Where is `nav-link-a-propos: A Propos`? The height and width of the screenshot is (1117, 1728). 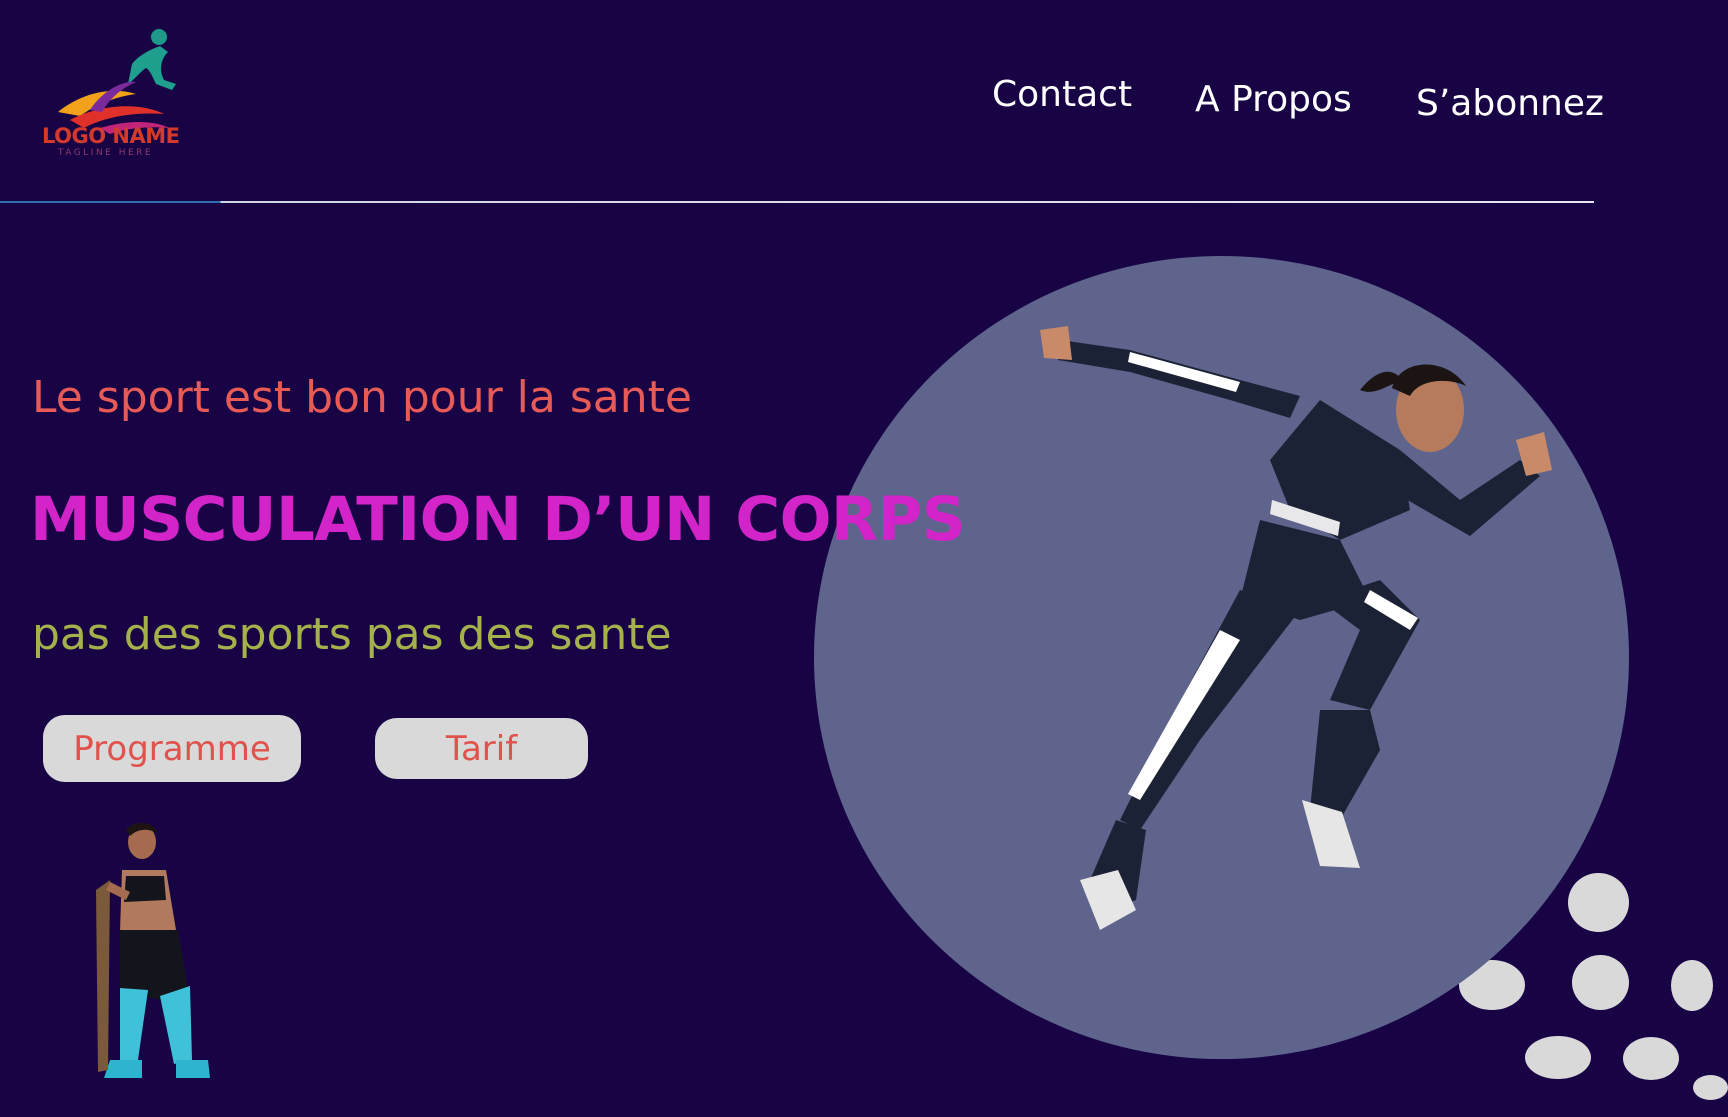 nav-link-a-propos: A Propos is located at coordinates (1273, 99).